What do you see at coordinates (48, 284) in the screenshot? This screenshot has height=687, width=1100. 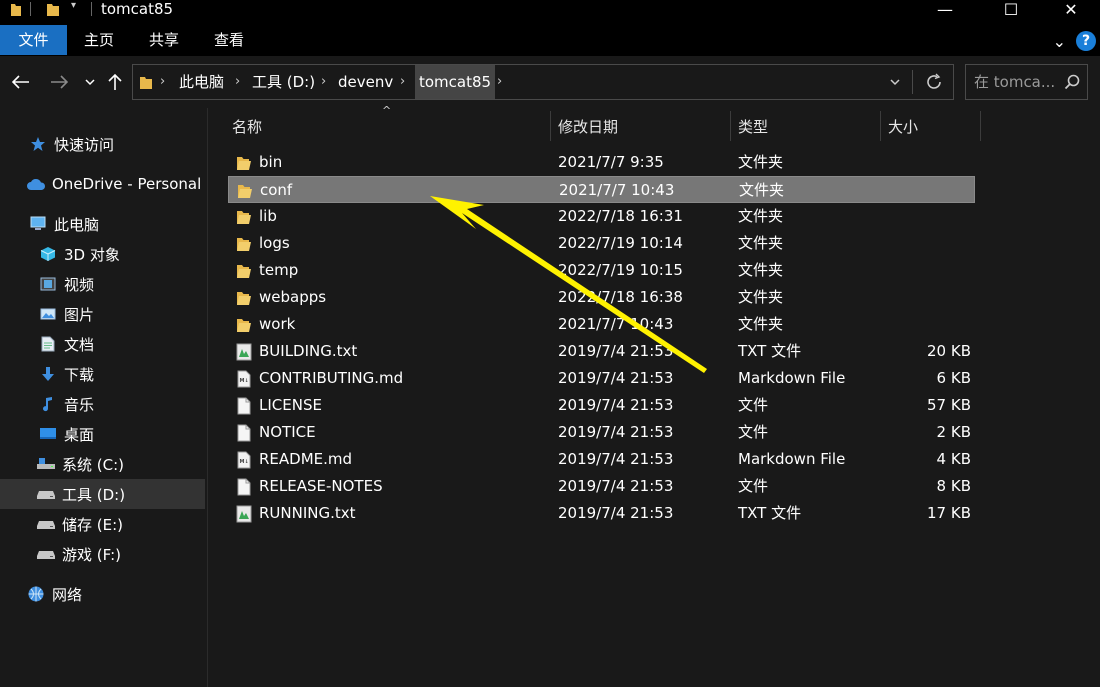 I see `video-icon` at bounding box center [48, 284].